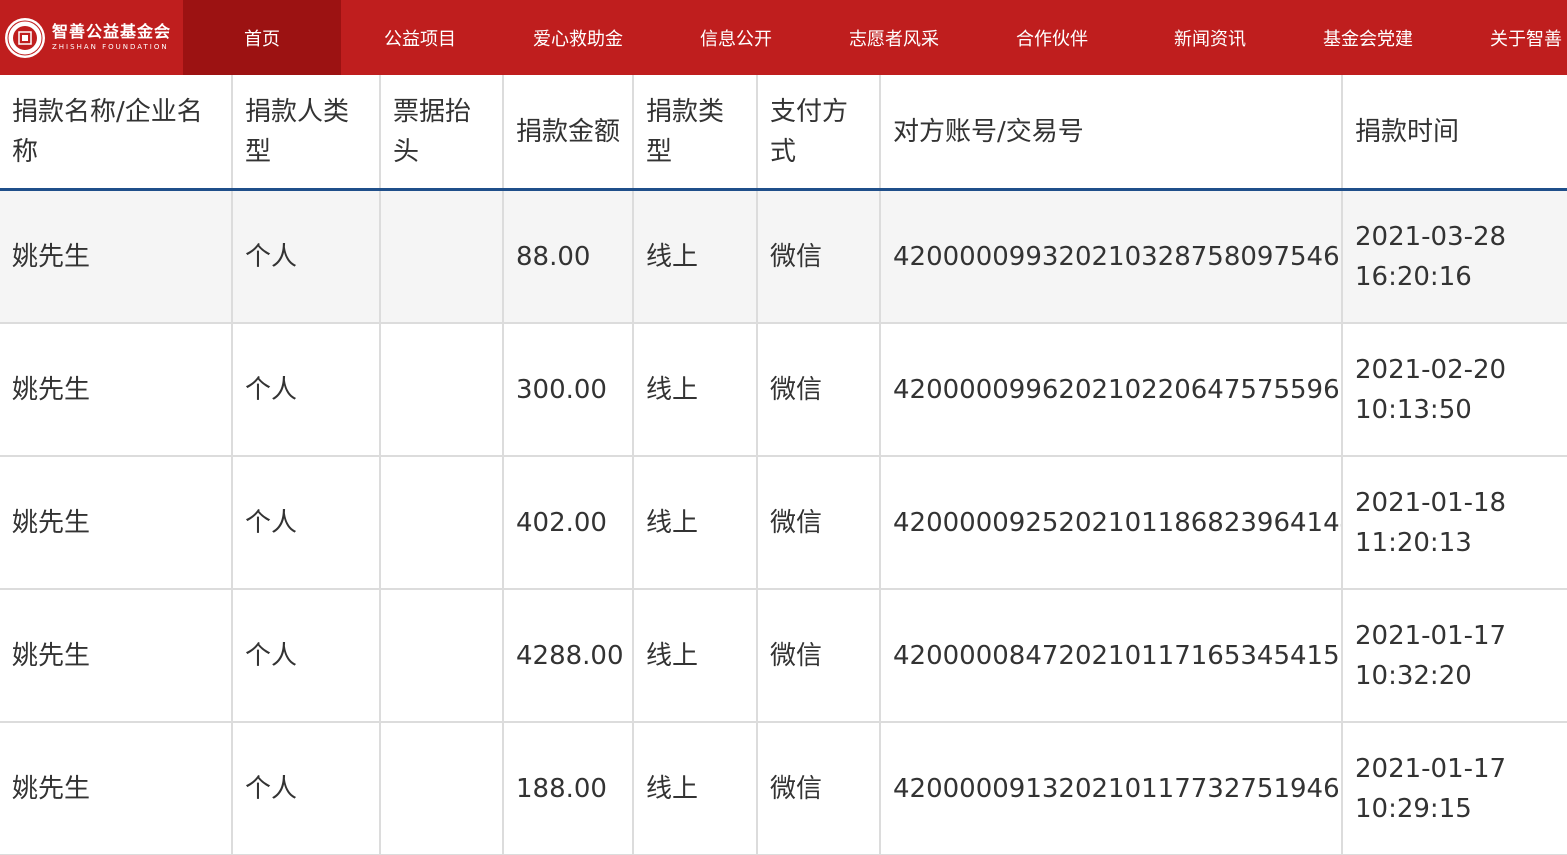  Describe the element at coordinates (442, 133) in the screenshot. I see `column-header-invoice-title: 票据抬头` at that location.